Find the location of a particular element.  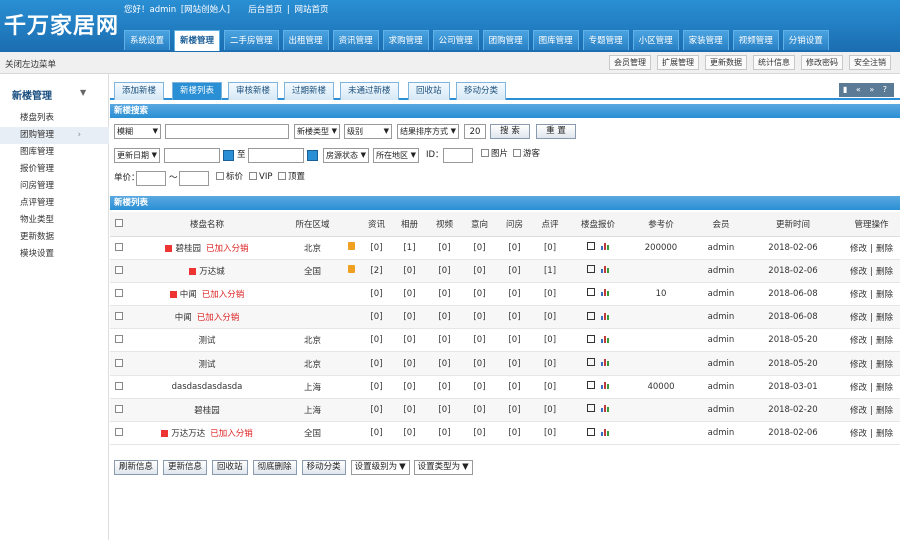

tag-icon is located at coordinates (351, 269).